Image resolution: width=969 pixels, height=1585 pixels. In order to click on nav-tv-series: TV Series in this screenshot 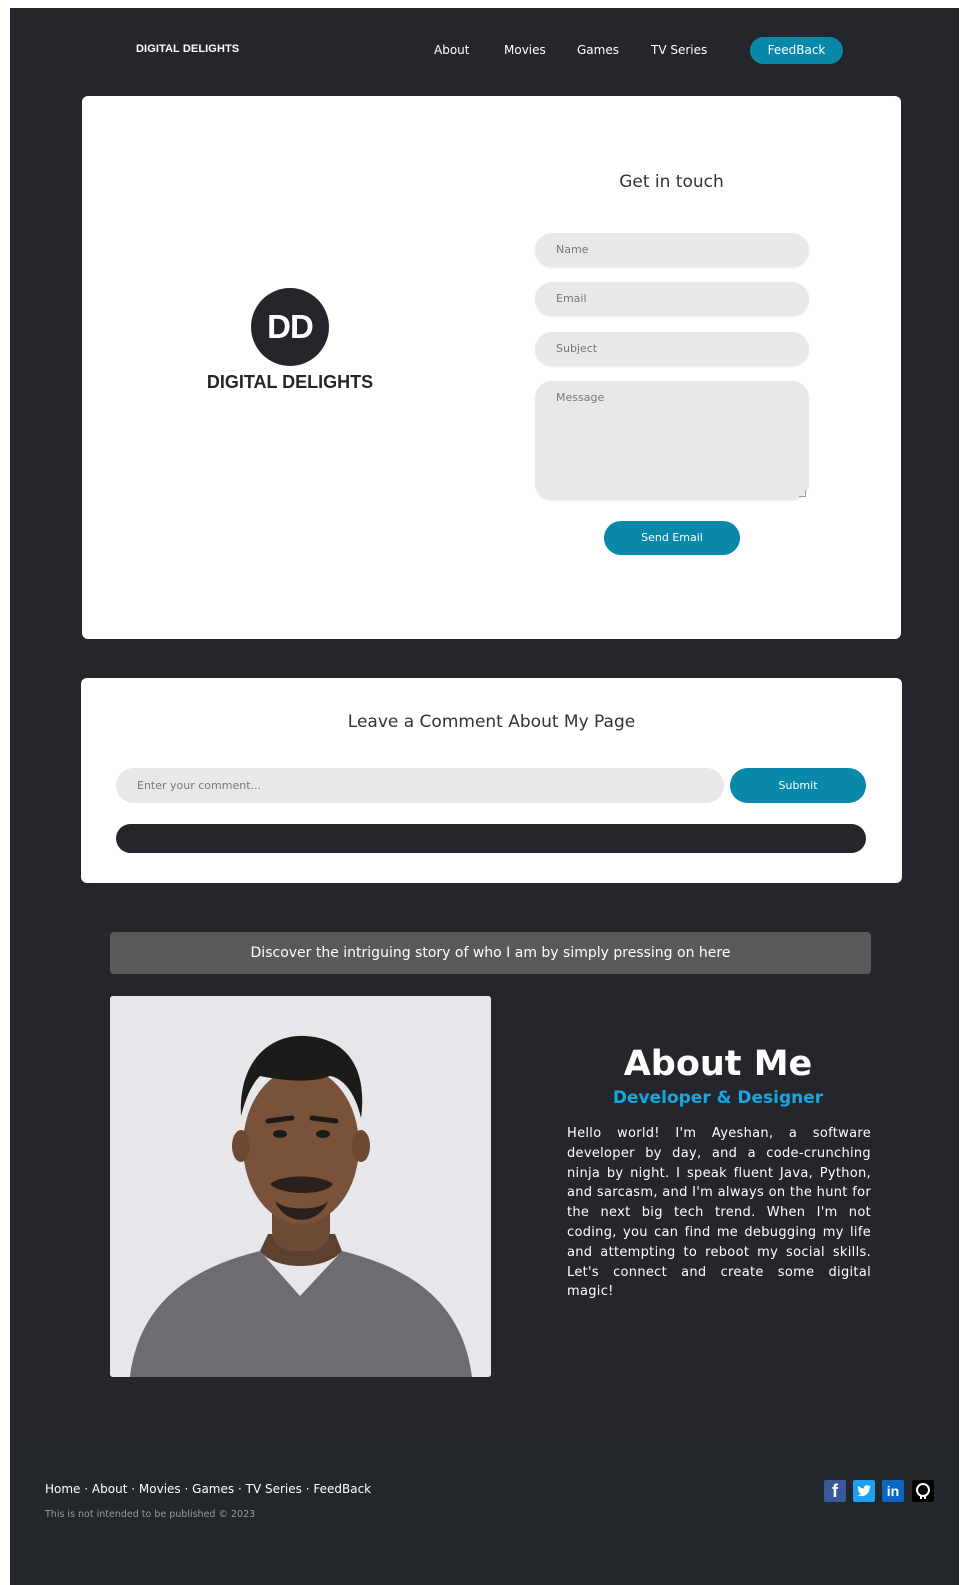, I will do `click(679, 50)`.